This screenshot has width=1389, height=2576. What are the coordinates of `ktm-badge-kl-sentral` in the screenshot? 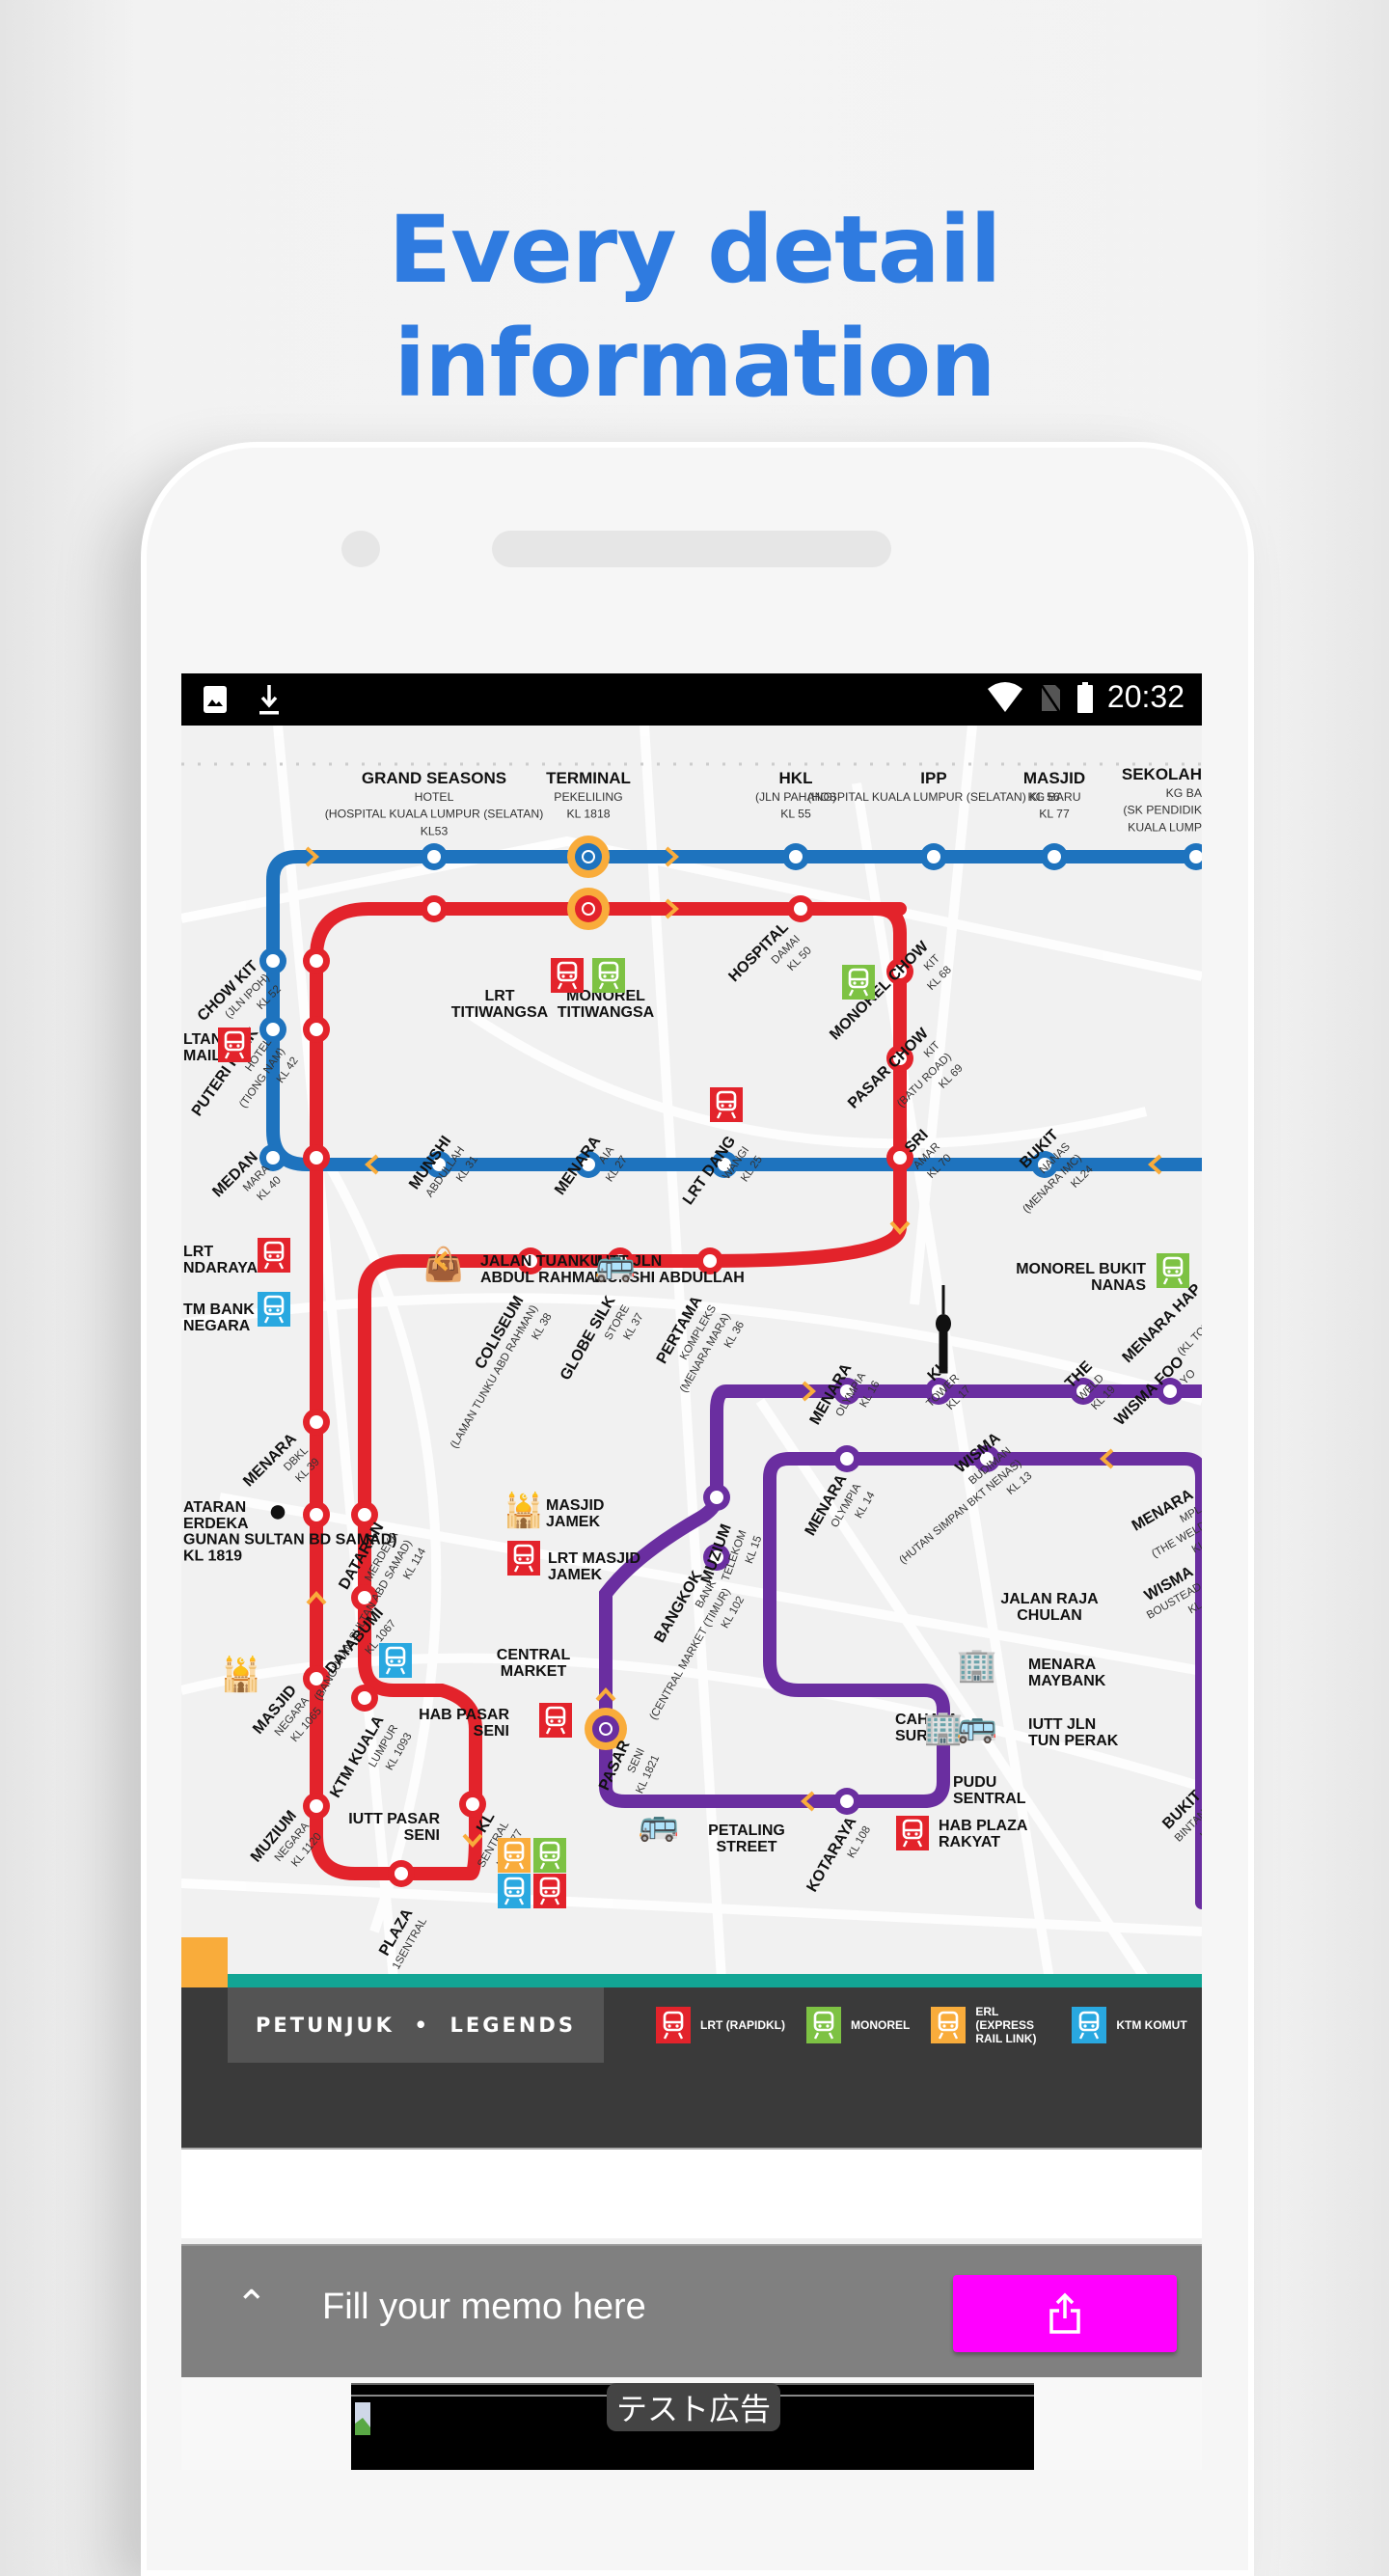 It's located at (515, 1891).